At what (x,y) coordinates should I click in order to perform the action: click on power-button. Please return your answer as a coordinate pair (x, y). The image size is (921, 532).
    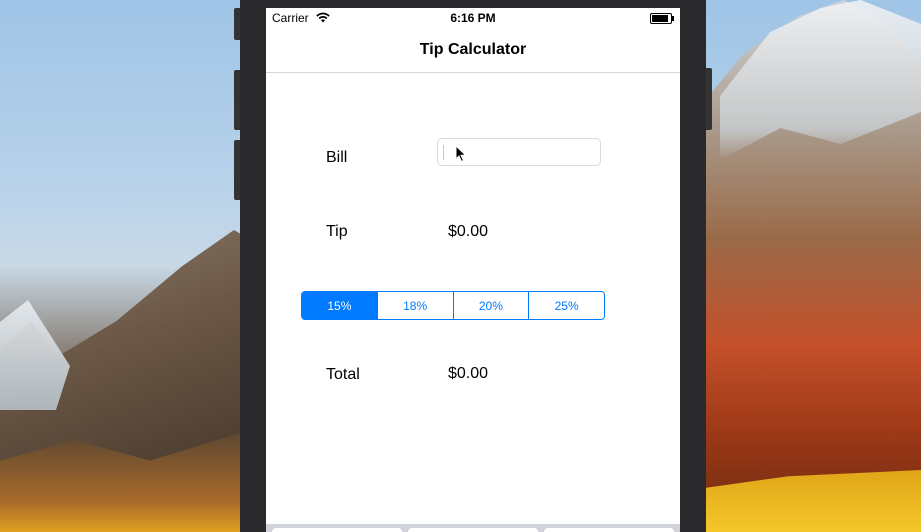
    Looking at the image, I should click on (709, 99).